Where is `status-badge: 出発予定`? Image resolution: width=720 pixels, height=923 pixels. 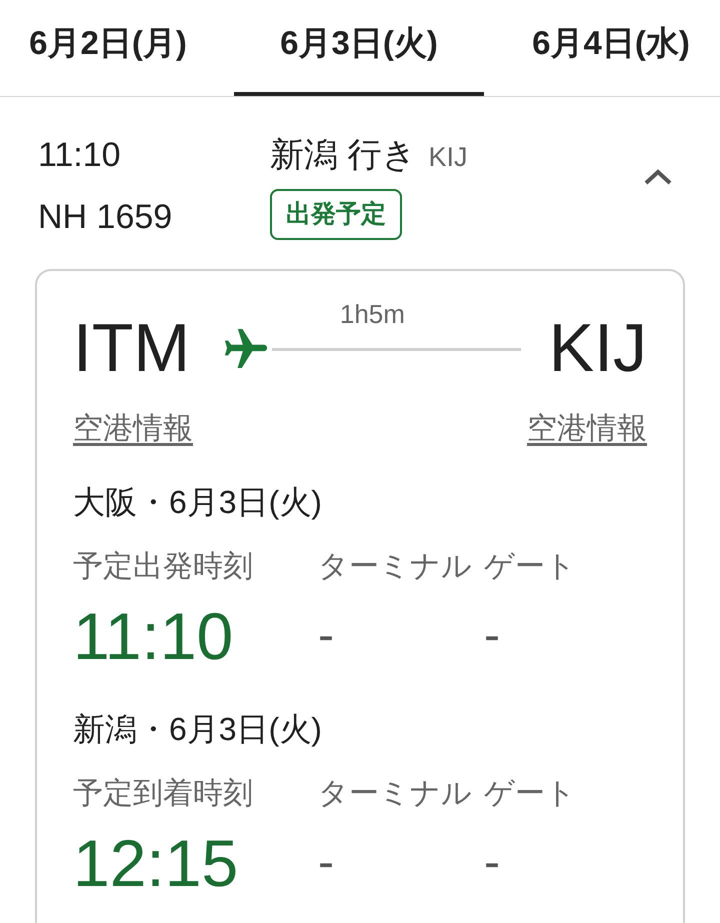 status-badge: 出発予定 is located at coordinates (336, 214).